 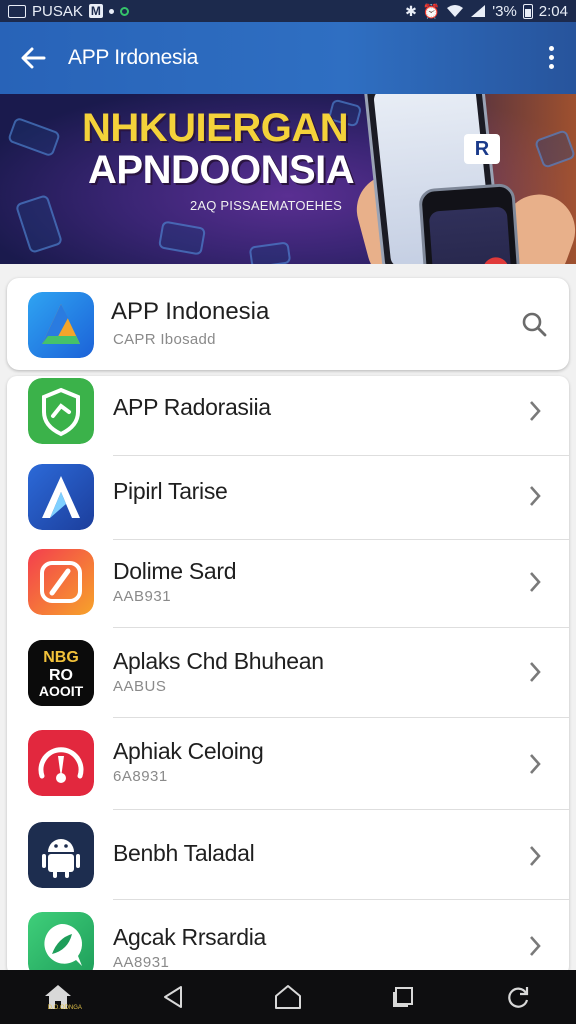 I want to click on battery-percent: '3%, so click(x=504, y=11).